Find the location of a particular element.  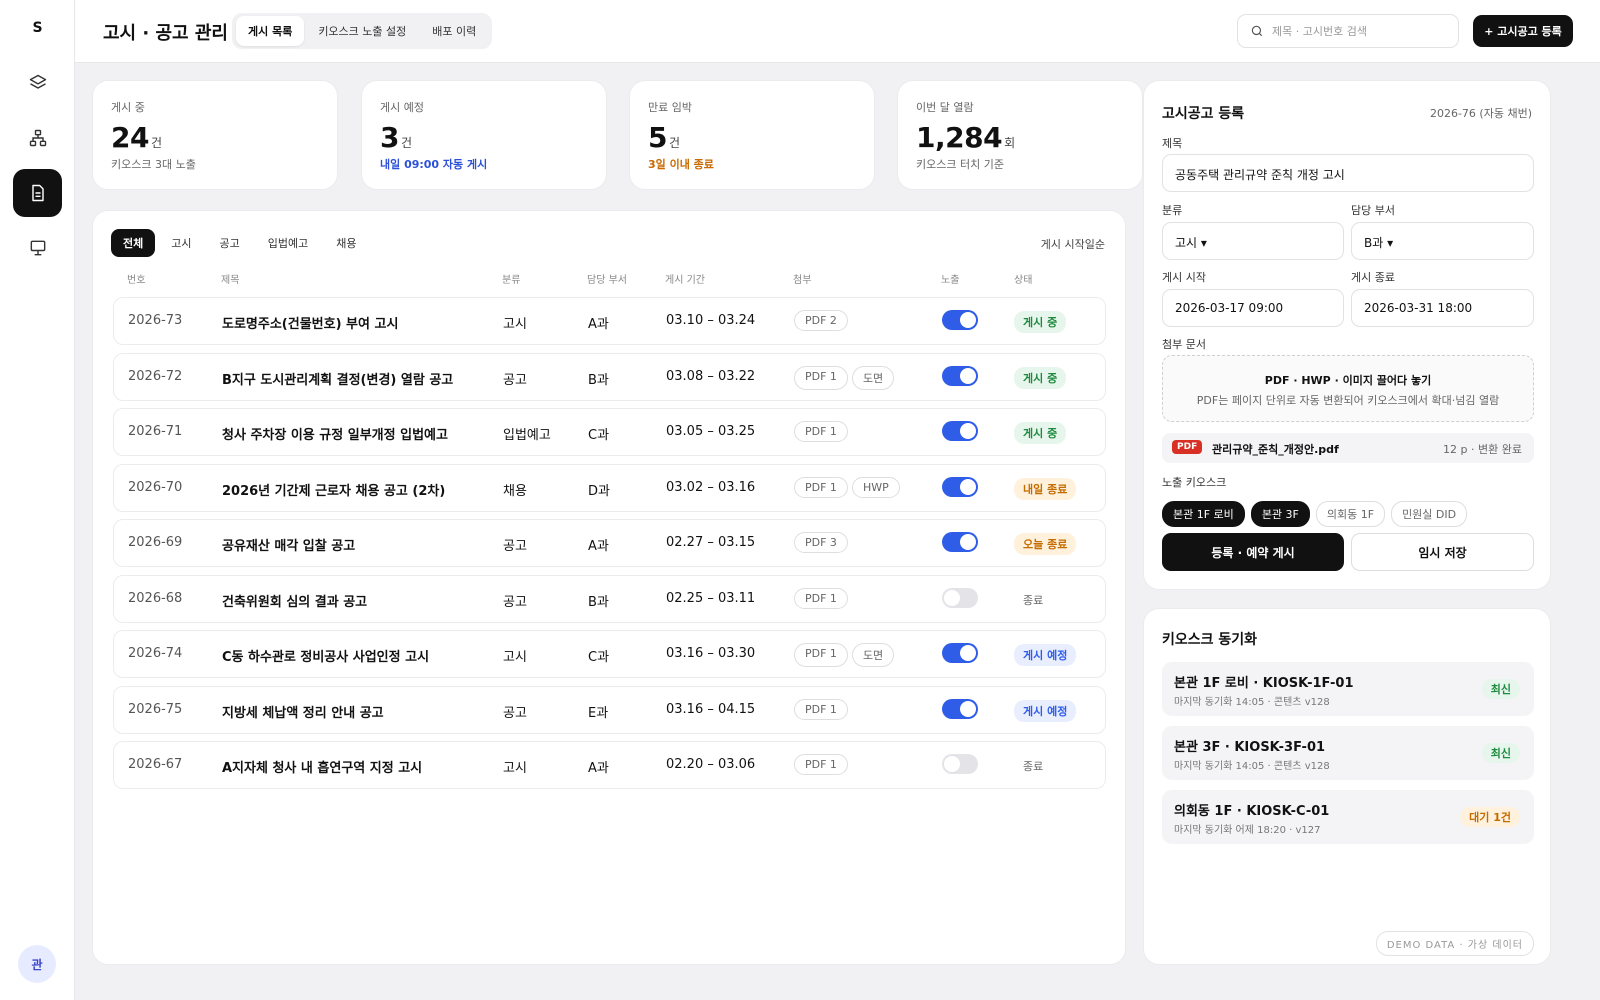

filter-all: 전체 is located at coordinates (133, 243).